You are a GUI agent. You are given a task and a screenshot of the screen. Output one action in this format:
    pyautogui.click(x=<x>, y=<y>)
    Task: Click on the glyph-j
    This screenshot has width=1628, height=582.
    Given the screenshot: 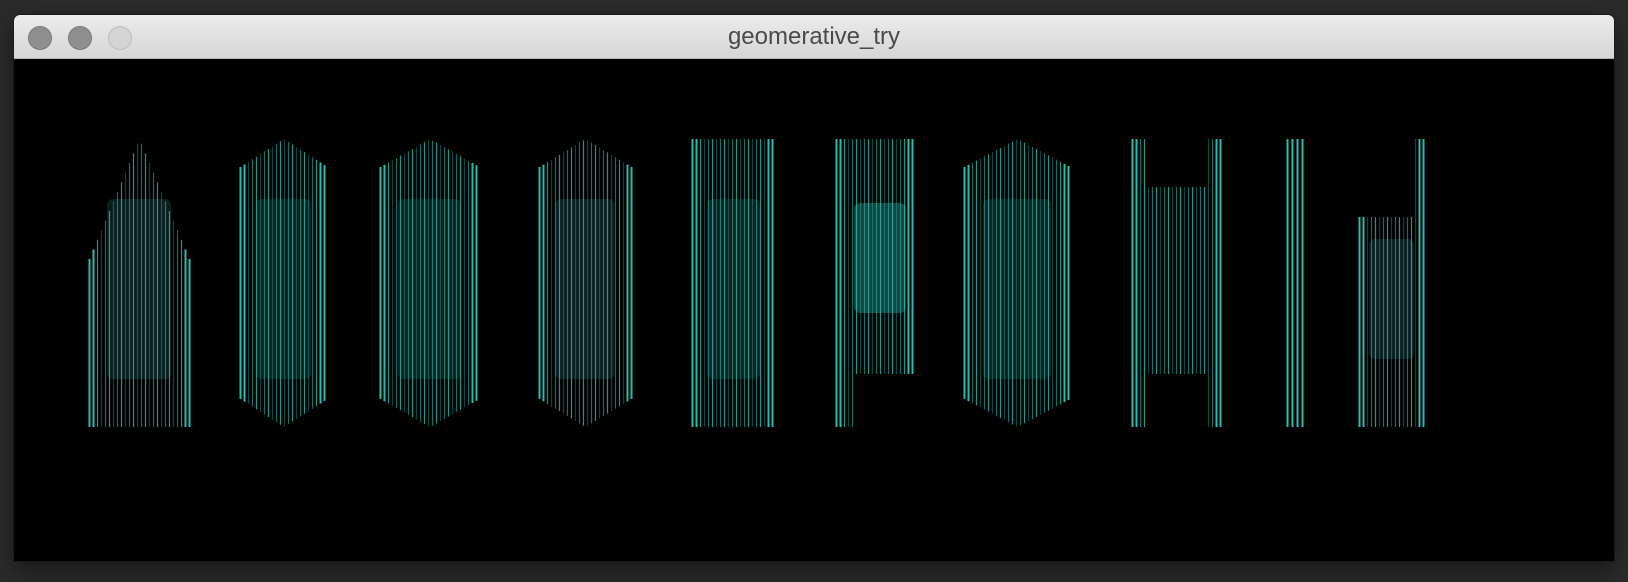 What is the action you would take?
    pyautogui.click(x=1391, y=283)
    